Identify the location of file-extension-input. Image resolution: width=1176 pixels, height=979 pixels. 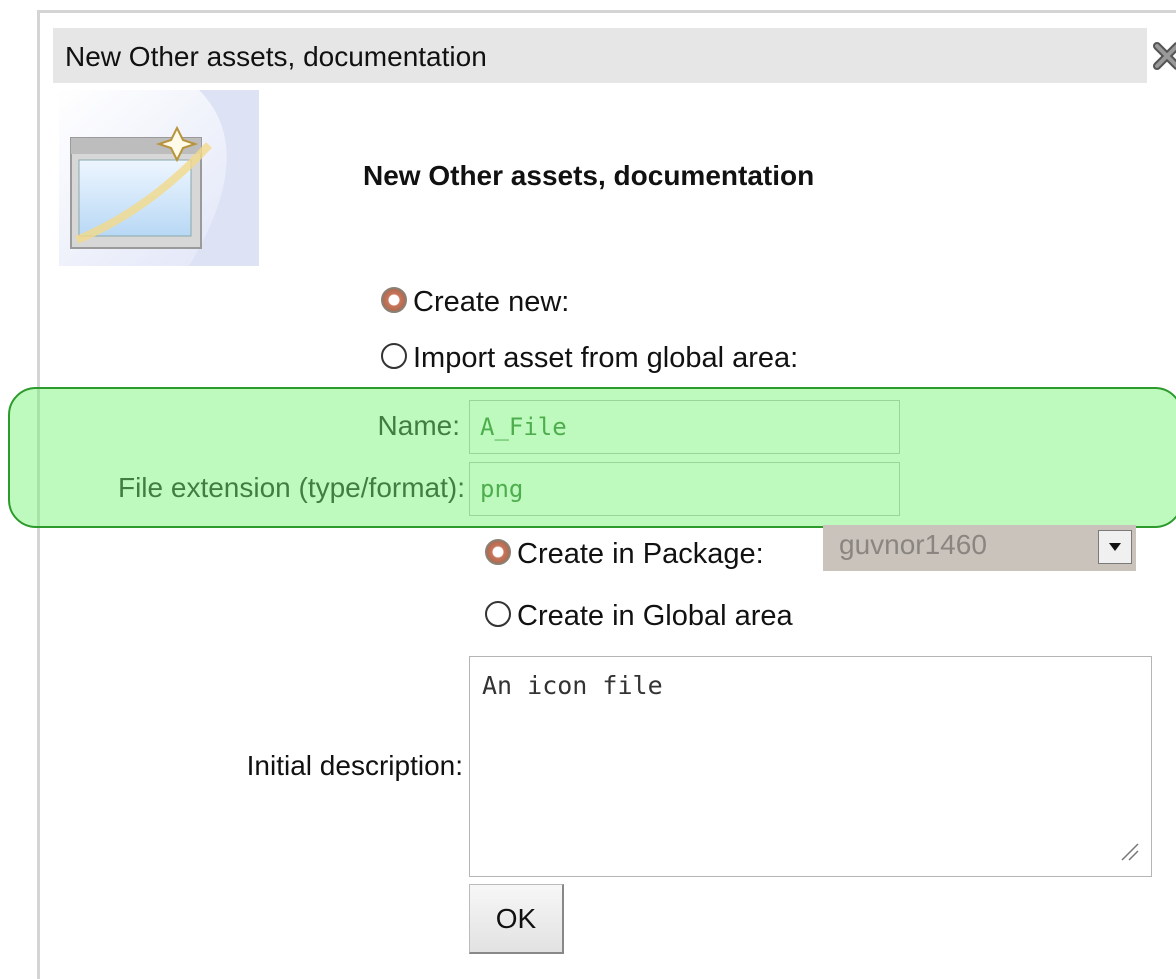
(684, 489).